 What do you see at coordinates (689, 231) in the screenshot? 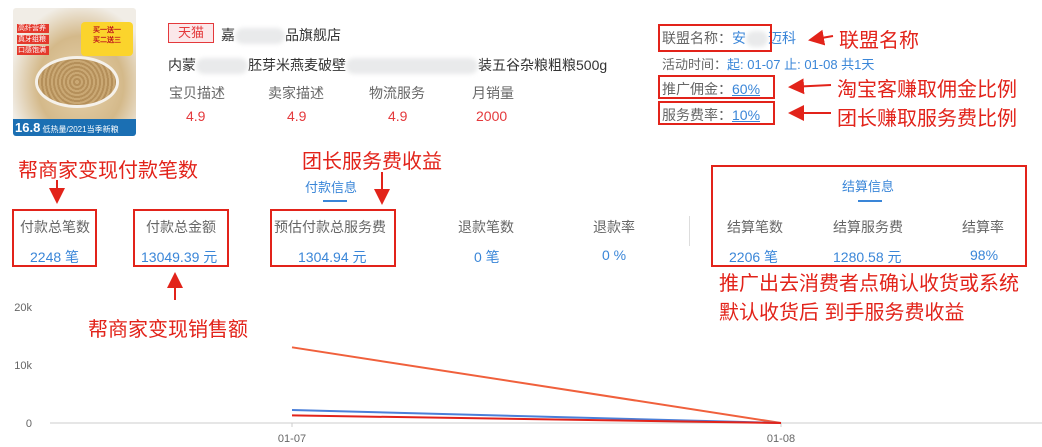
I see `stats-divider` at bounding box center [689, 231].